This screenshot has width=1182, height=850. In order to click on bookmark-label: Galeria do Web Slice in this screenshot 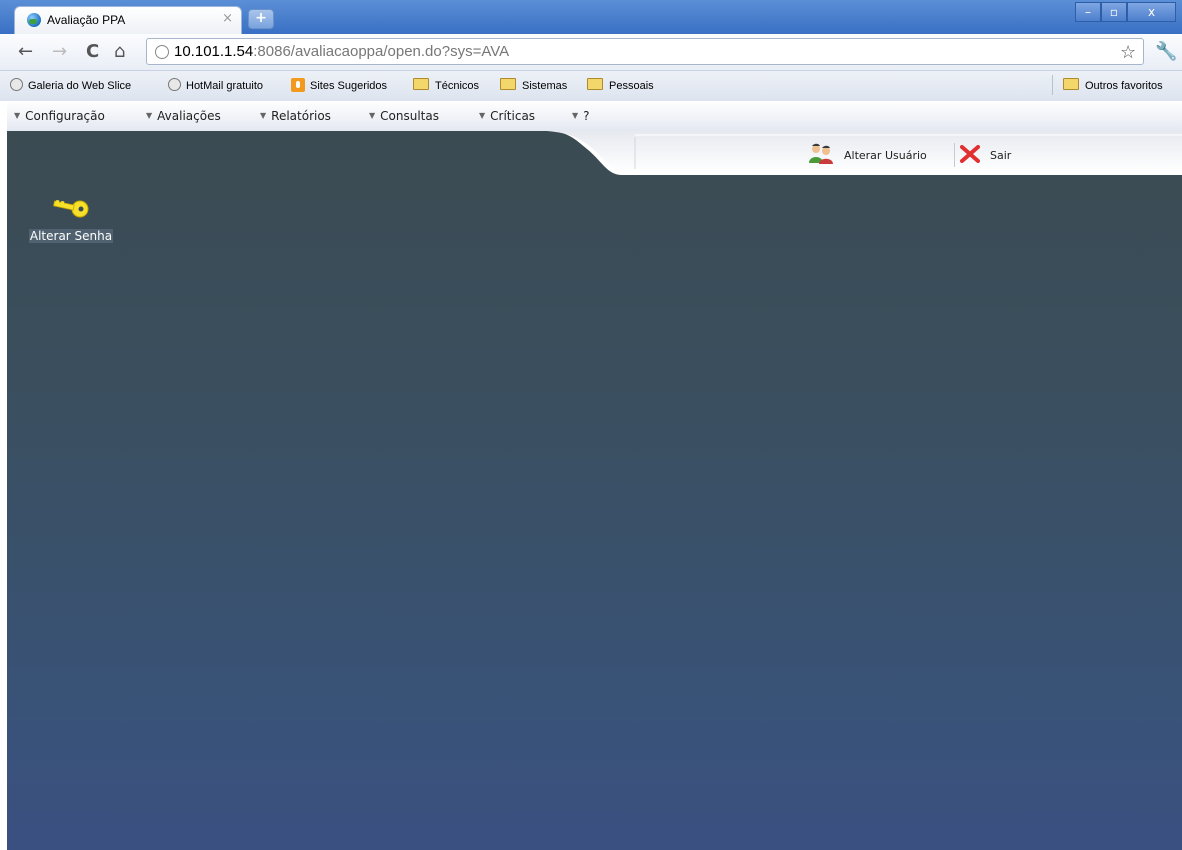, I will do `click(80, 86)`.